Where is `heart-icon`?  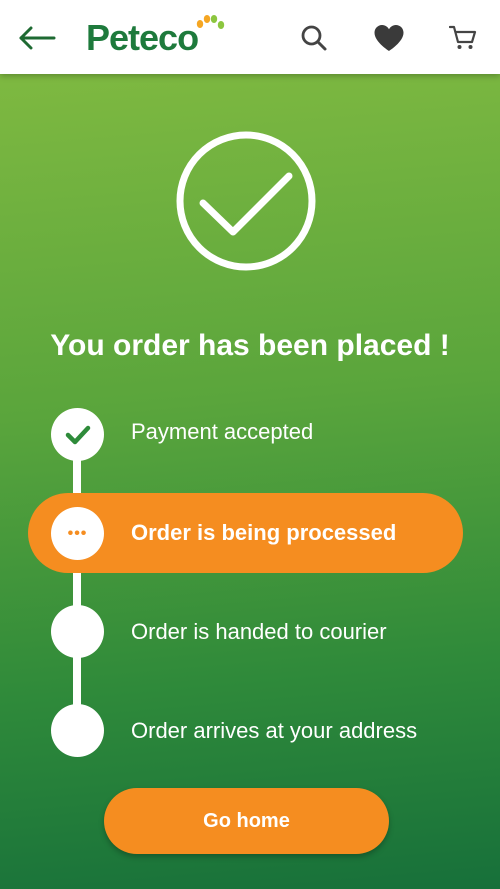
heart-icon is located at coordinates (389, 38).